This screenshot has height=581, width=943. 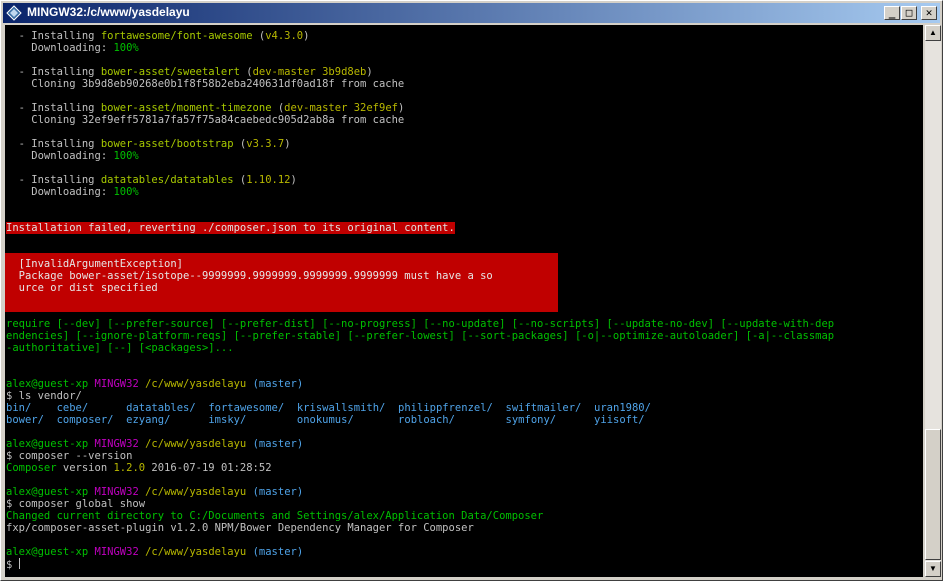 What do you see at coordinates (167, 144) in the screenshot?
I see `terminal-text: bower-asset/bootstrap` at bounding box center [167, 144].